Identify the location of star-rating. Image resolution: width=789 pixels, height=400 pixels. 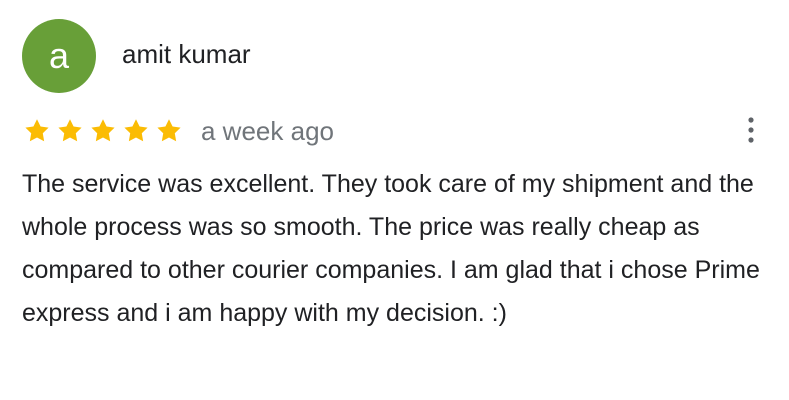
(103, 131).